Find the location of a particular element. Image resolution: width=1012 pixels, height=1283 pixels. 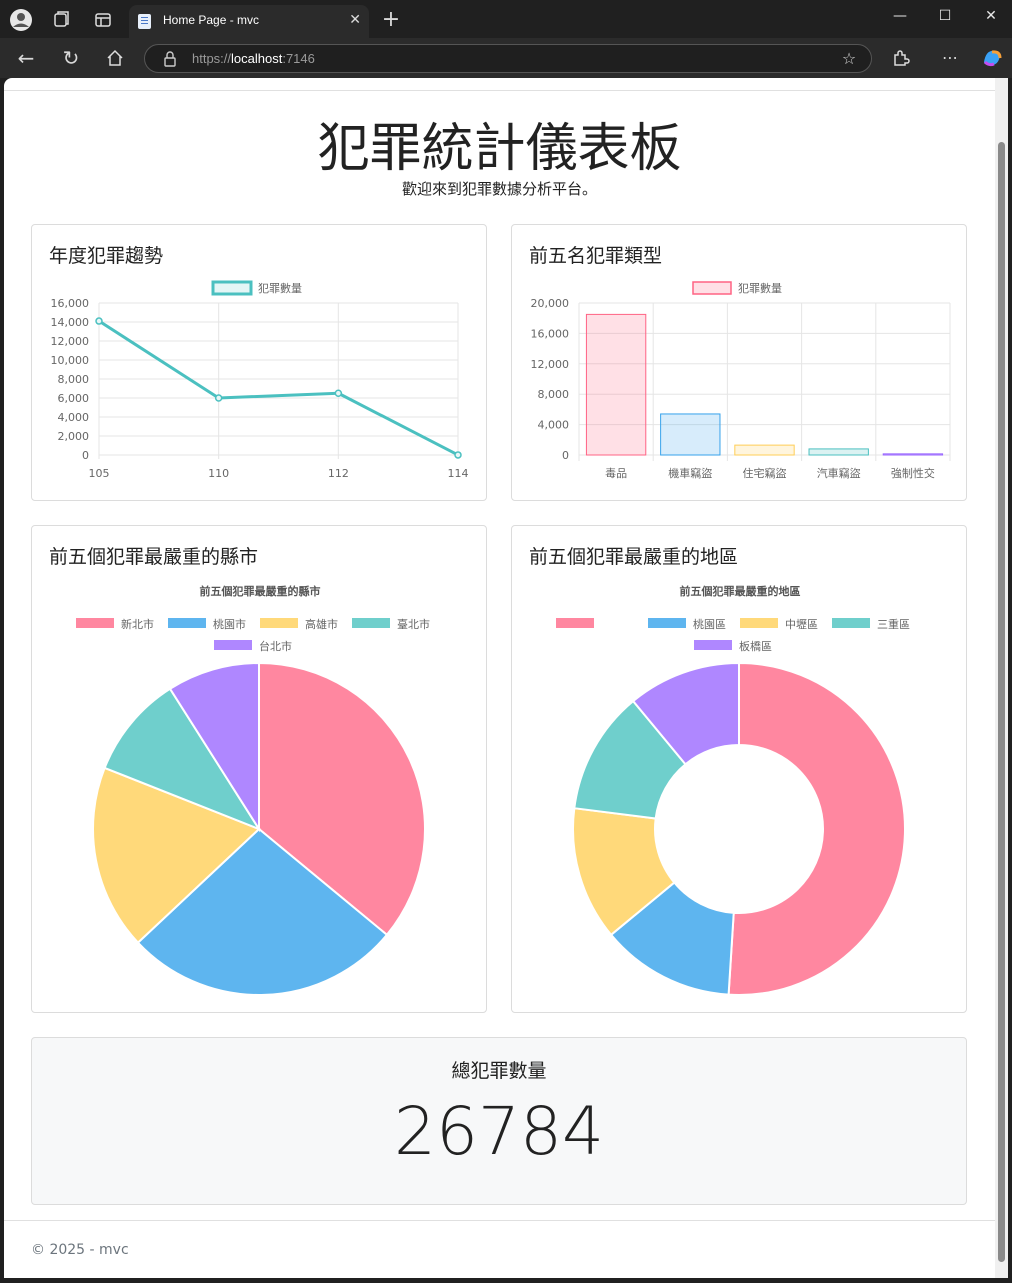

legend-label: 板橋區 is located at coordinates (755, 646).